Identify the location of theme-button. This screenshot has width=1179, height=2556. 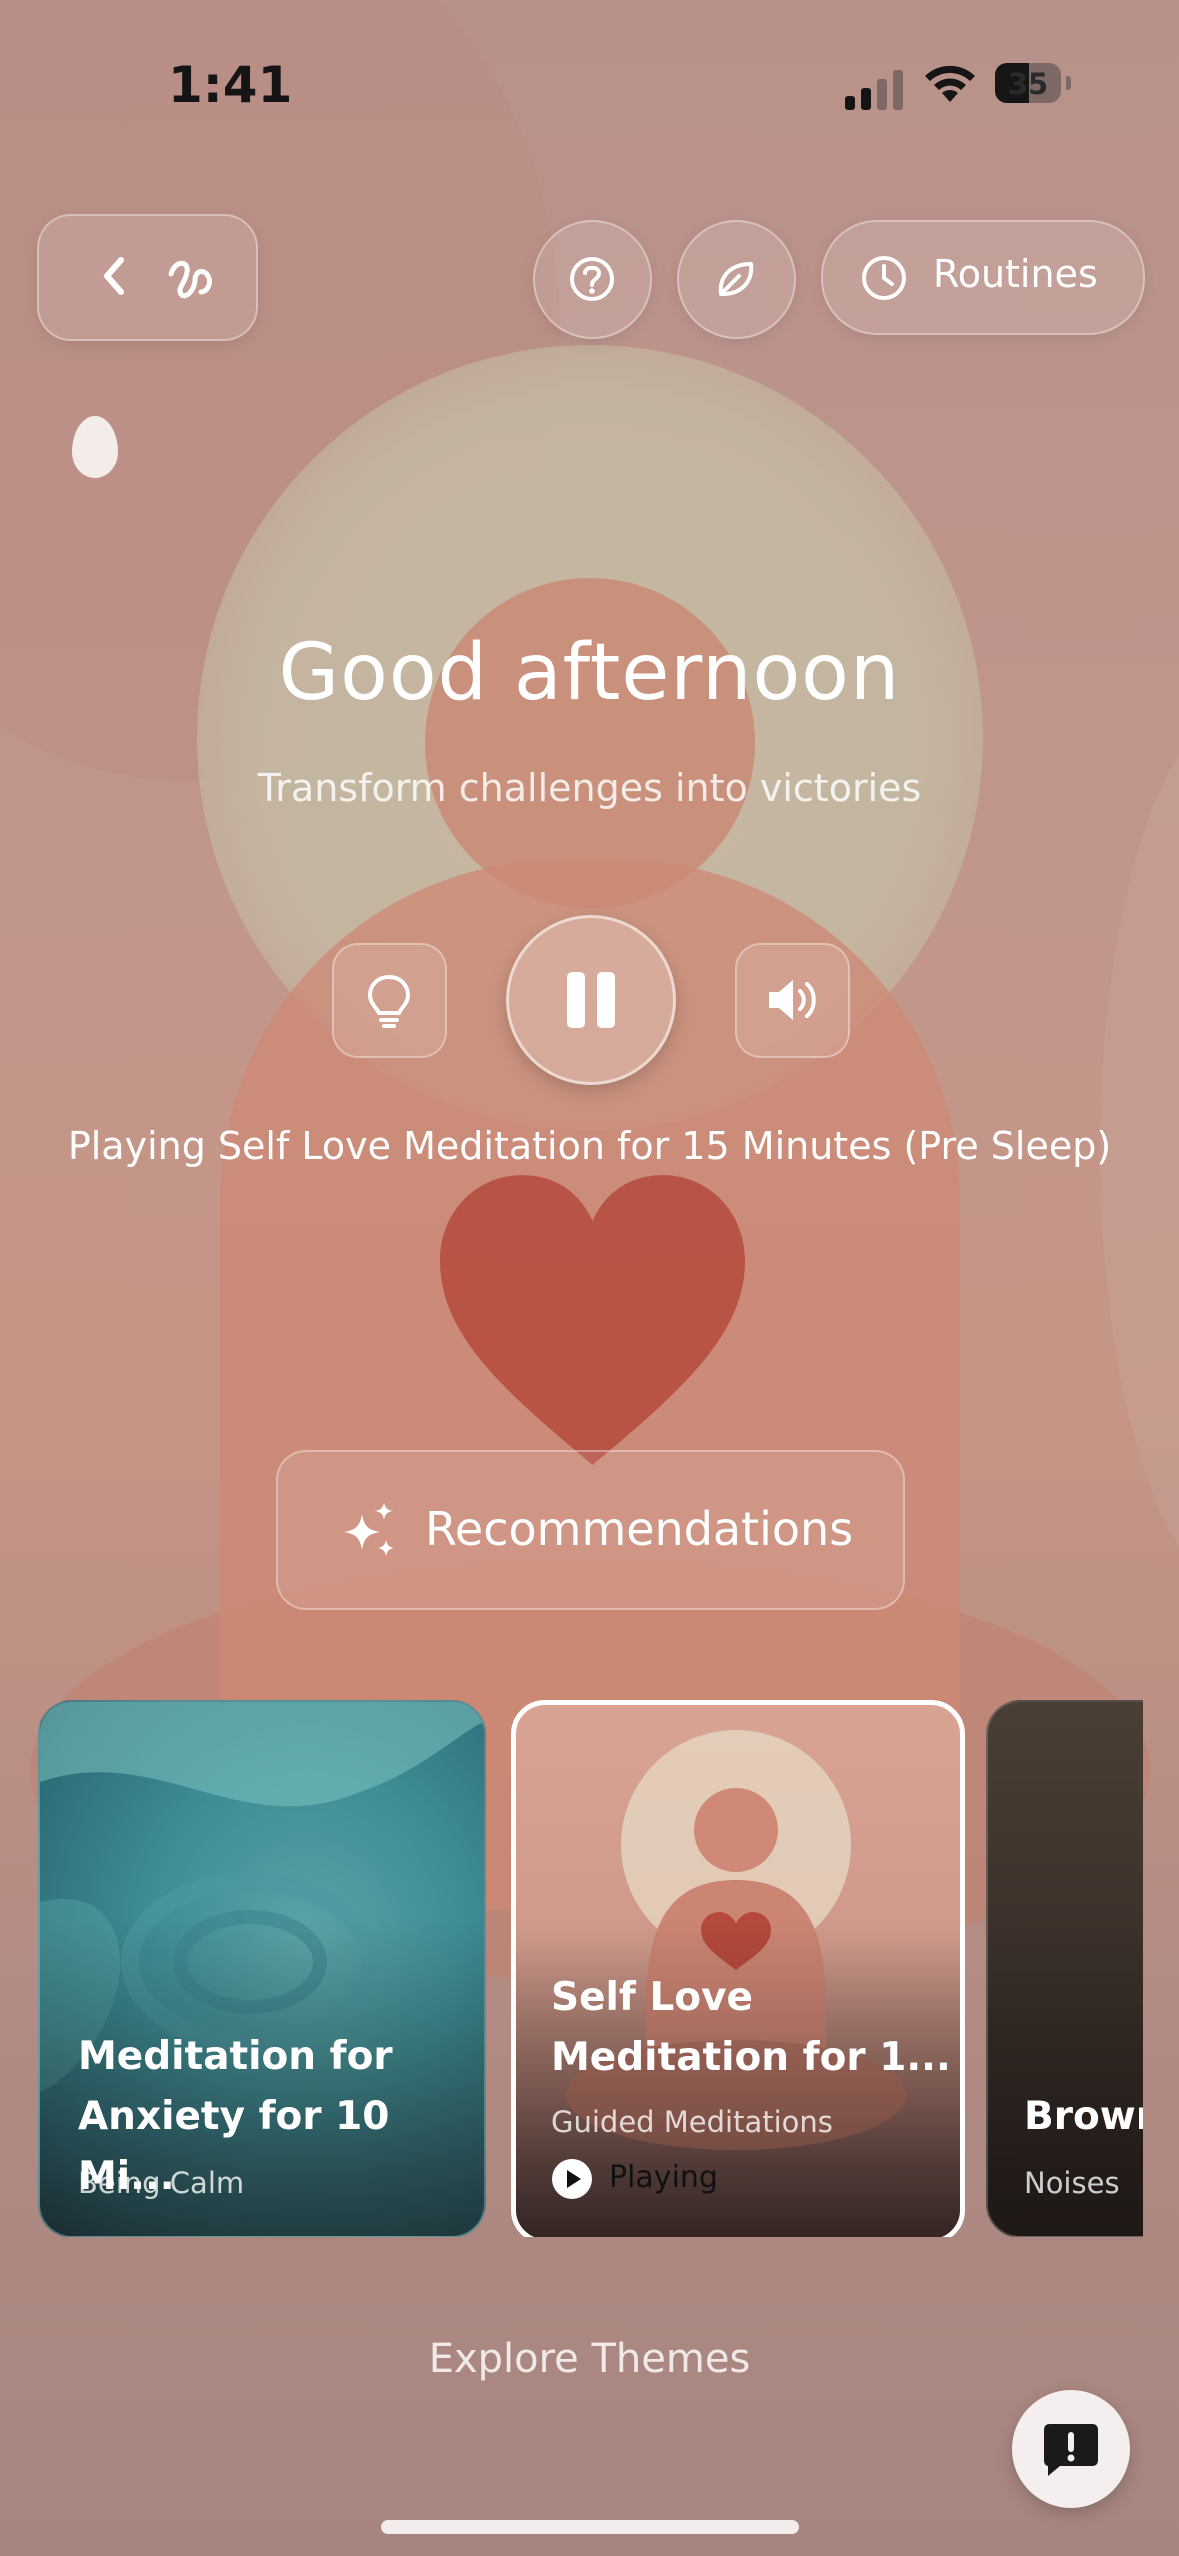
(736, 279).